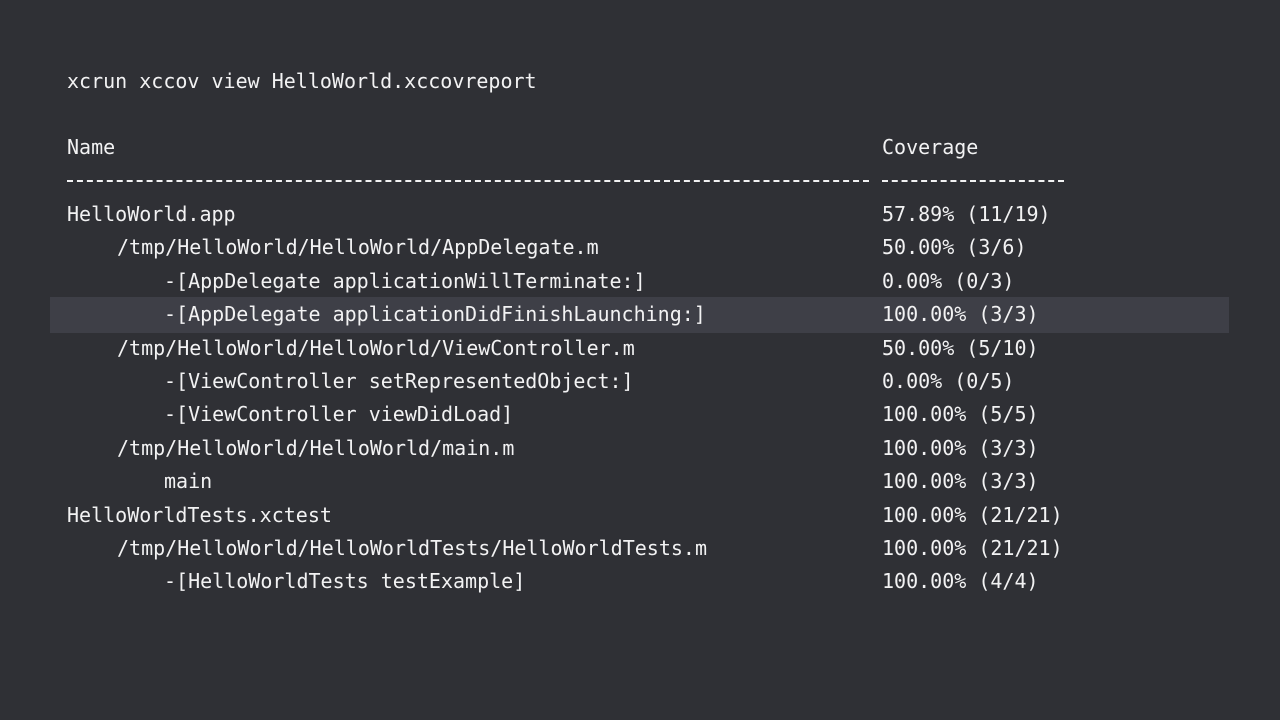 Image resolution: width=1280 pixels, height=720 pixels. What do you see at coordinates (960, 581) in the screenshot?
I see `row-coverage: 100.00% (4/4)` at bounding box center [960, 581].